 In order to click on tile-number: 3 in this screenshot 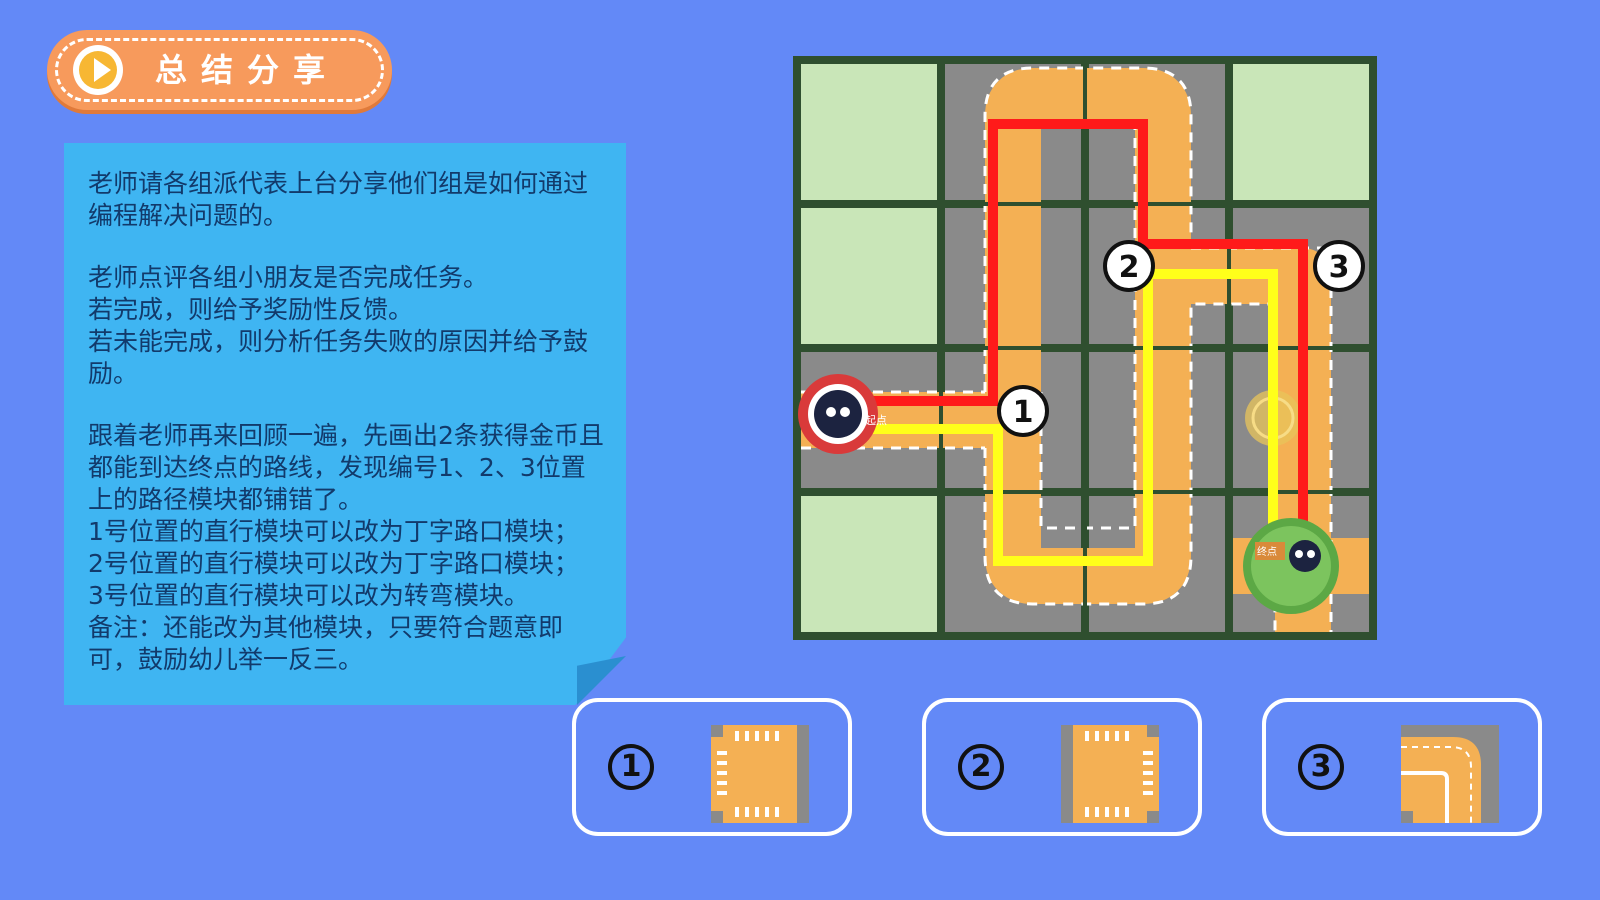, I will do `click(1321, 767)`.